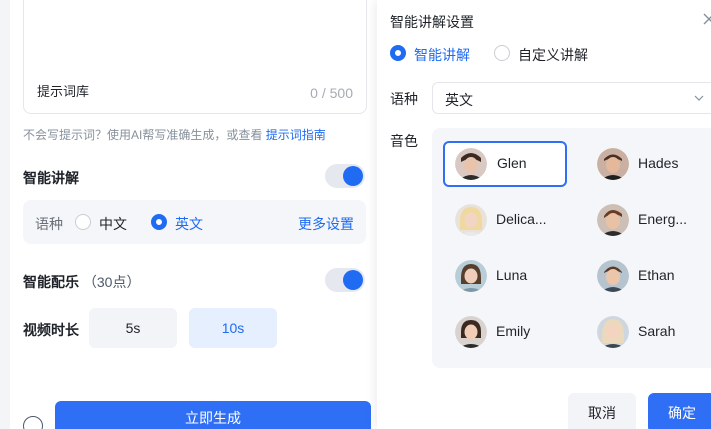 The image size is (711, 429). I want to click on duration-10s-button: 10s, so click(233, 328).